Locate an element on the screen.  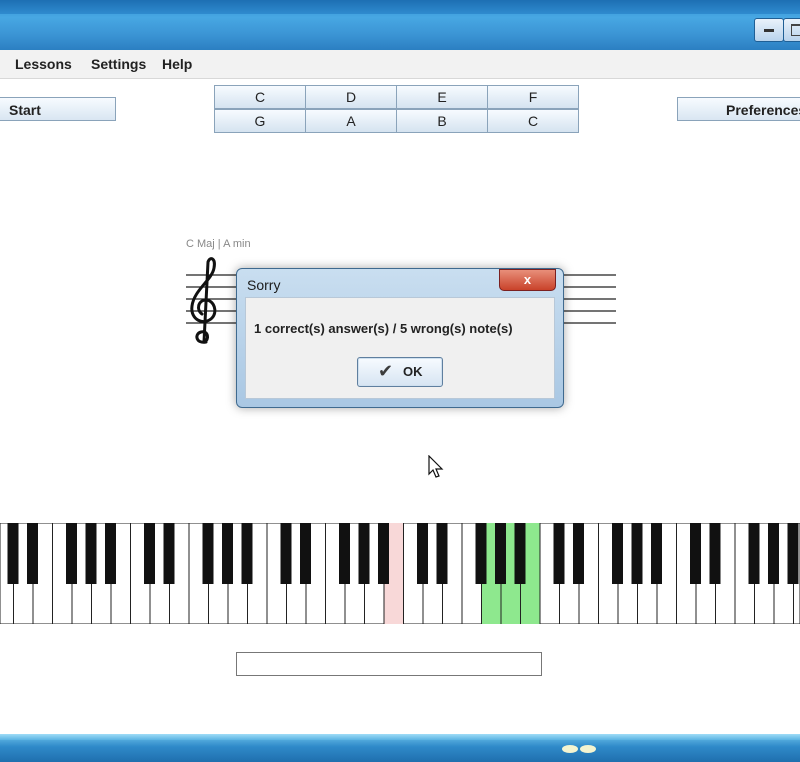
ok-button: ✔ OK is located at coordinates (400, 372).